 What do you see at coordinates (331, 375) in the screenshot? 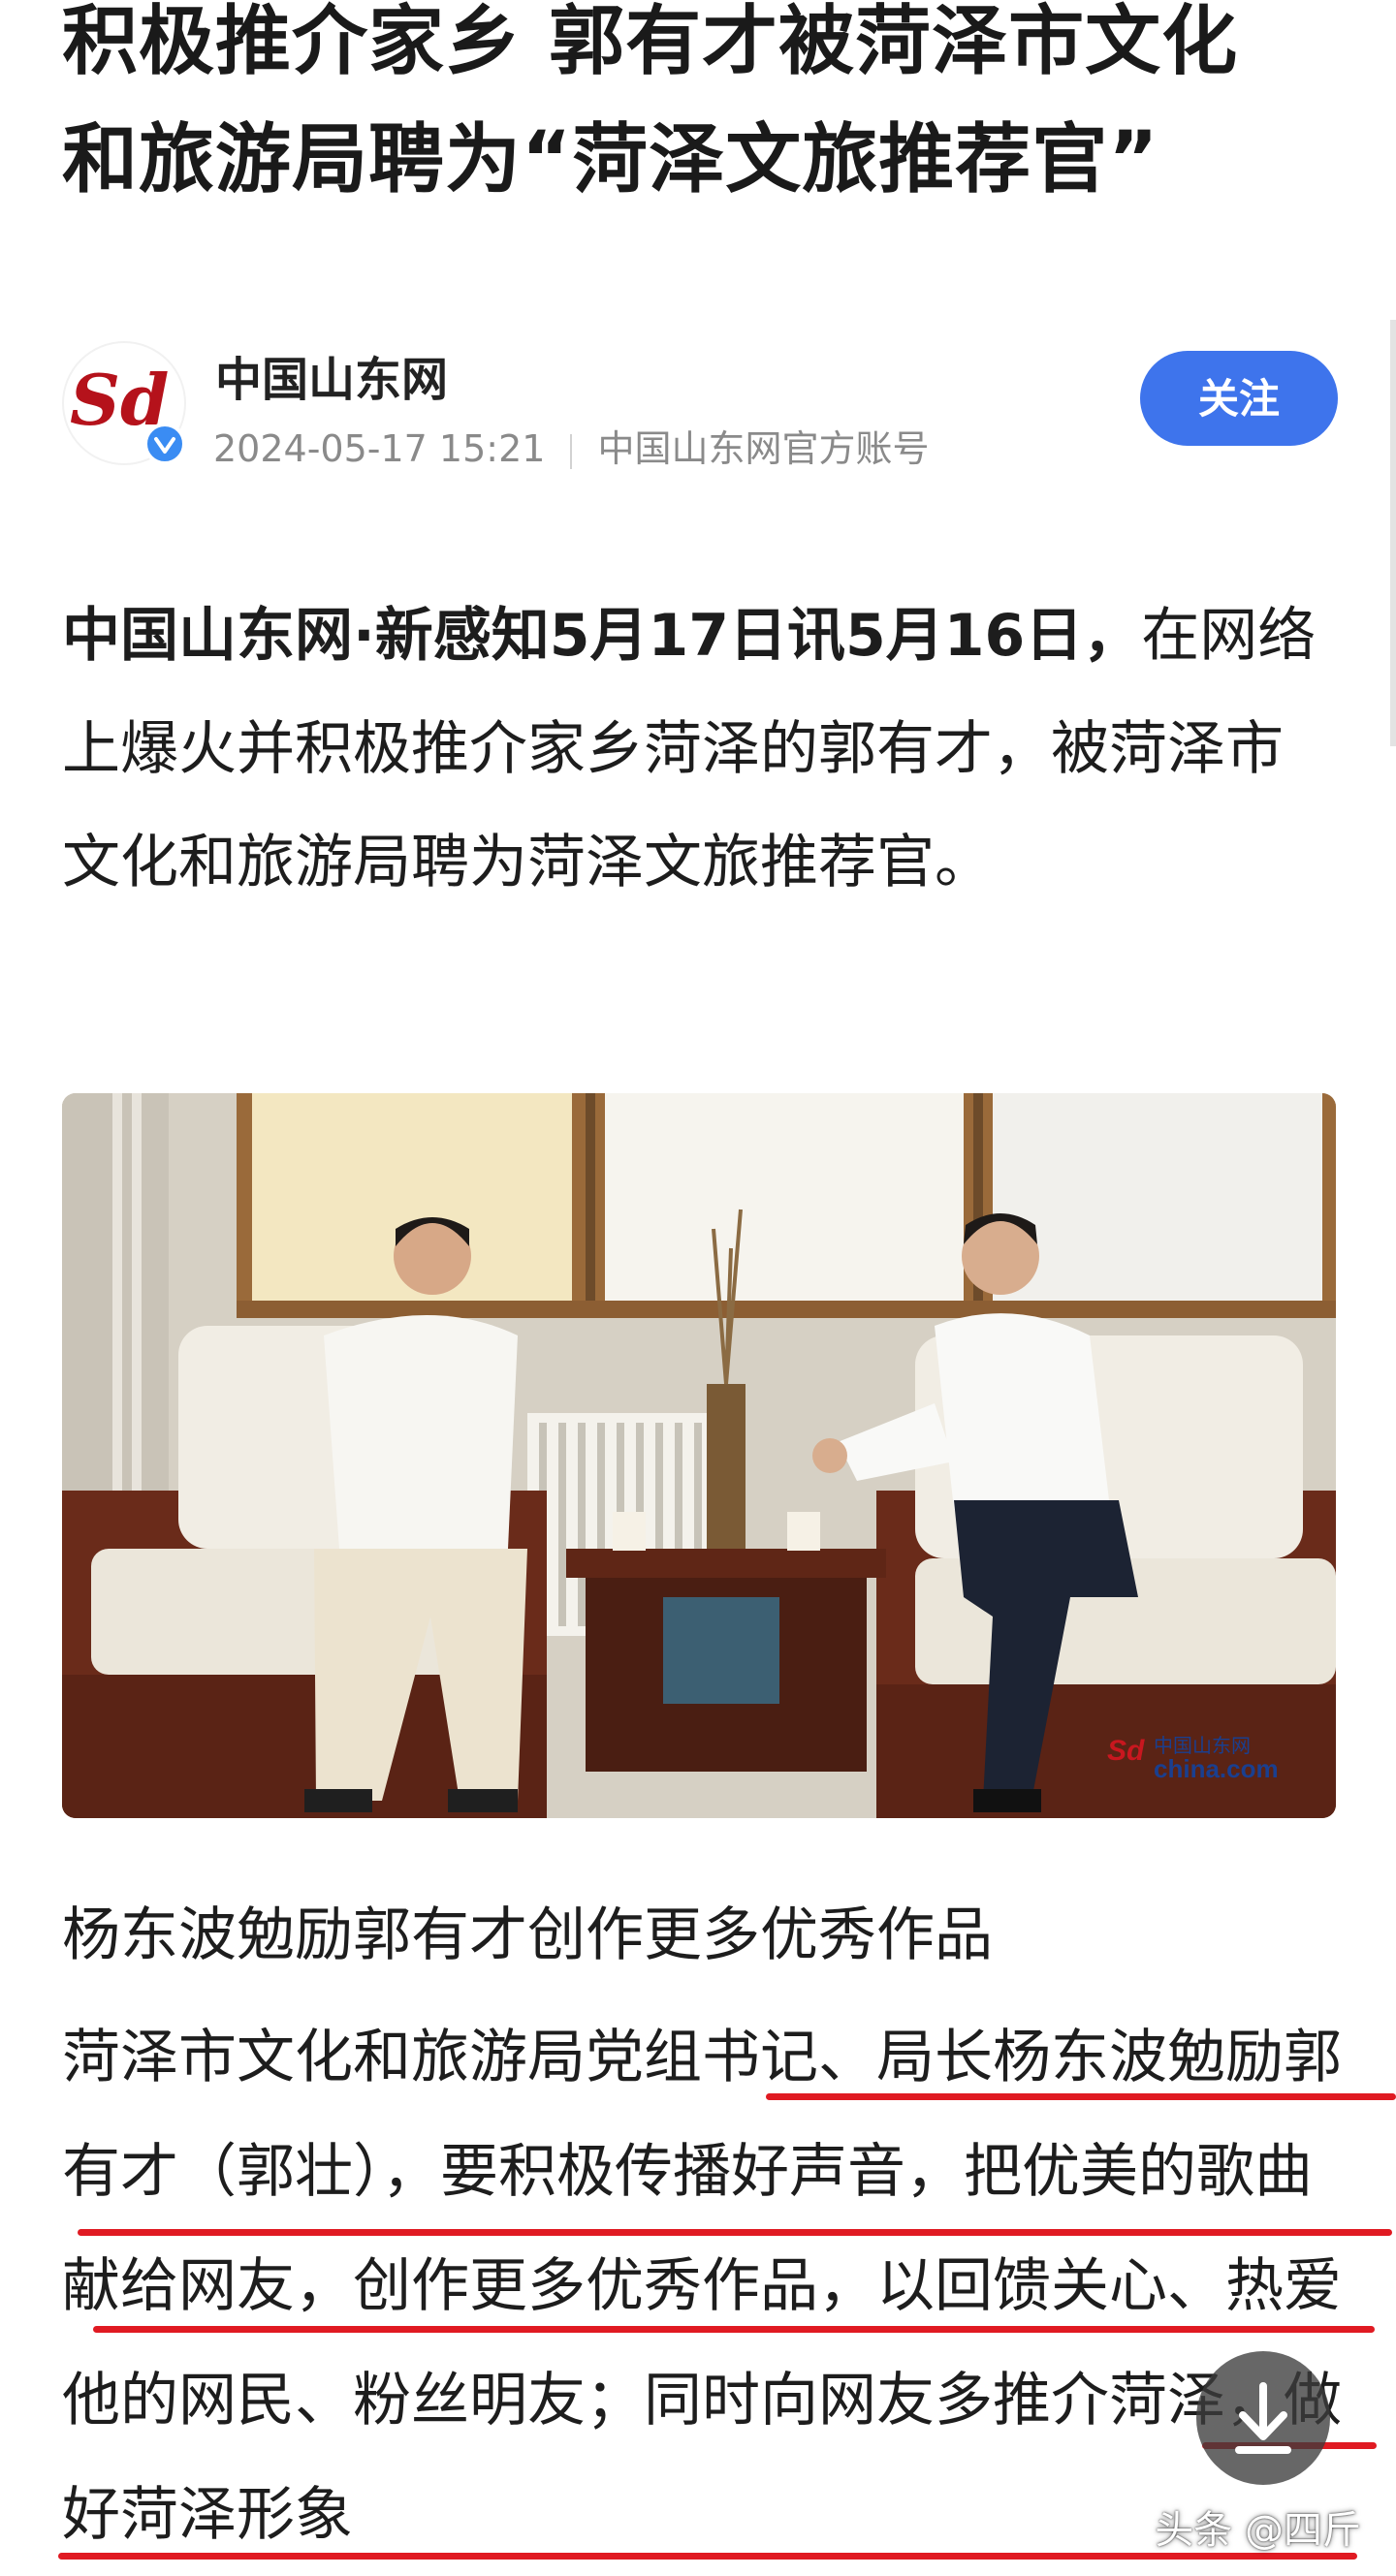
I see `author-name: 中国山东网` at bounding box center [331, 375].